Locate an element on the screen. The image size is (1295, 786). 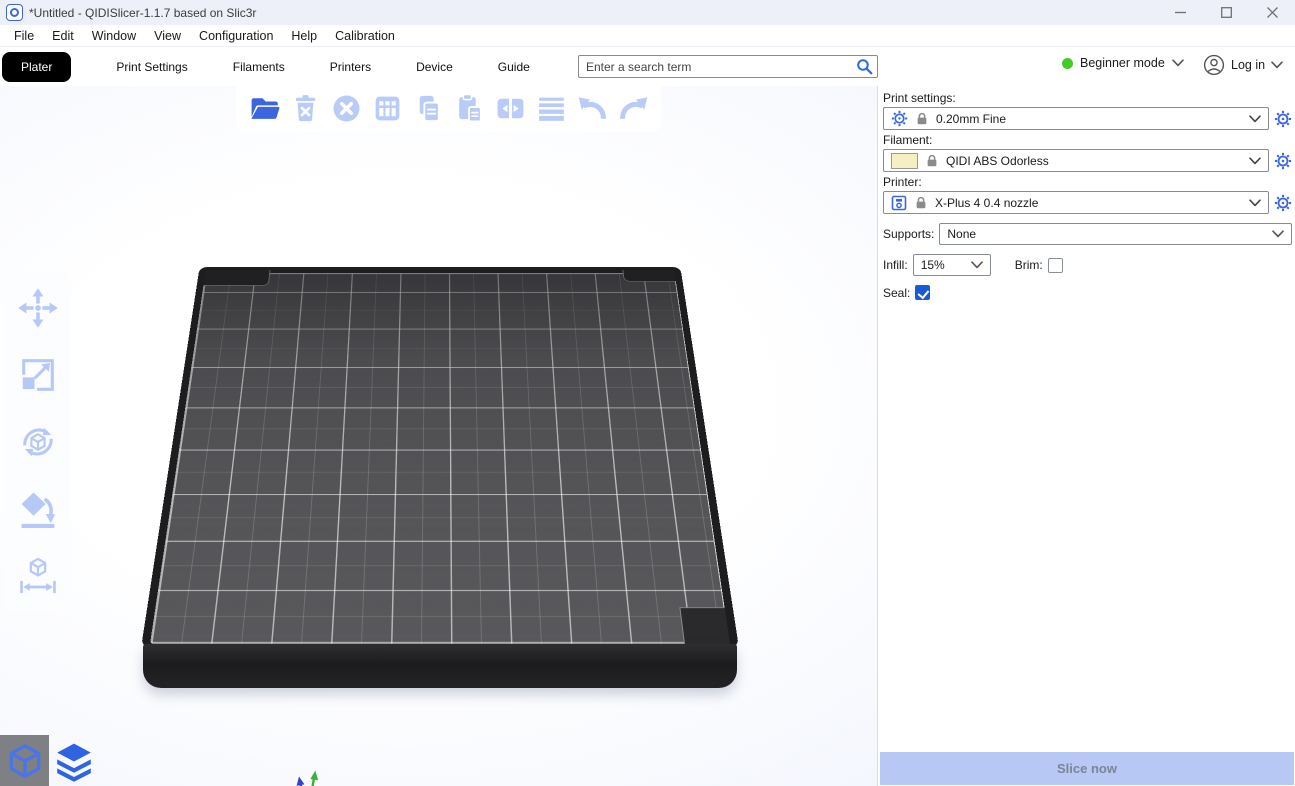
infill-value: 15% is located at coordinates (932, 265).